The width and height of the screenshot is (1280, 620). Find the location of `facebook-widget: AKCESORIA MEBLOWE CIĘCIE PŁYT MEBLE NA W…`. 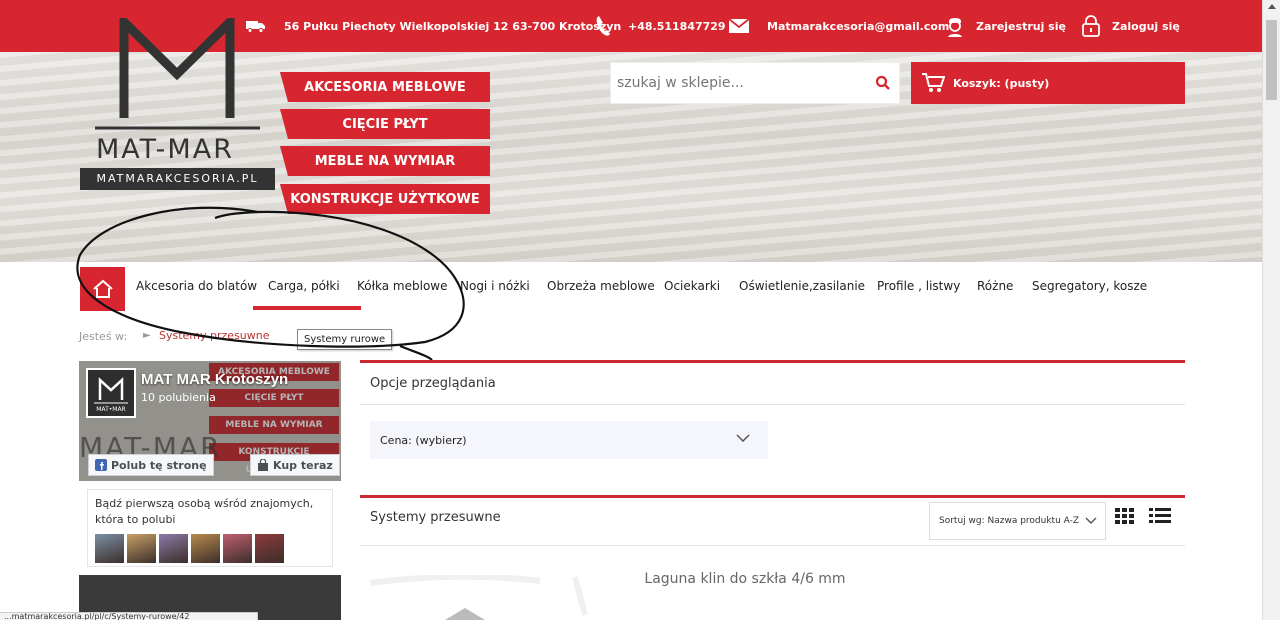

facebook-widget: AKCESORIA MEBLOWE CIĘCIE PŁYT MEBLE NA W… is located at coordinates (210, 490).